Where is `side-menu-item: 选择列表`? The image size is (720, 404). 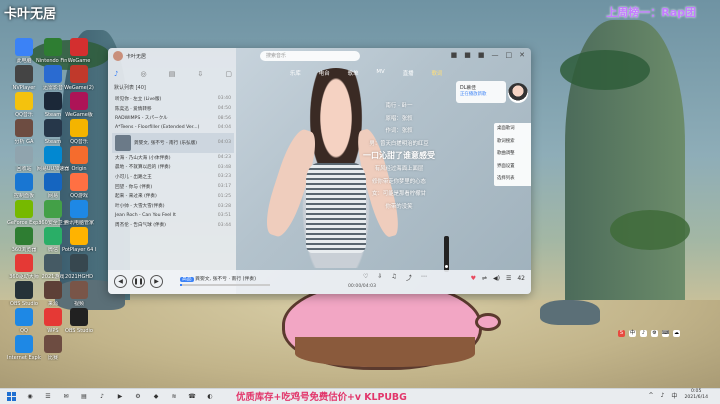
side-menu-item: 选择列表 is located at coordinates (512, 179).